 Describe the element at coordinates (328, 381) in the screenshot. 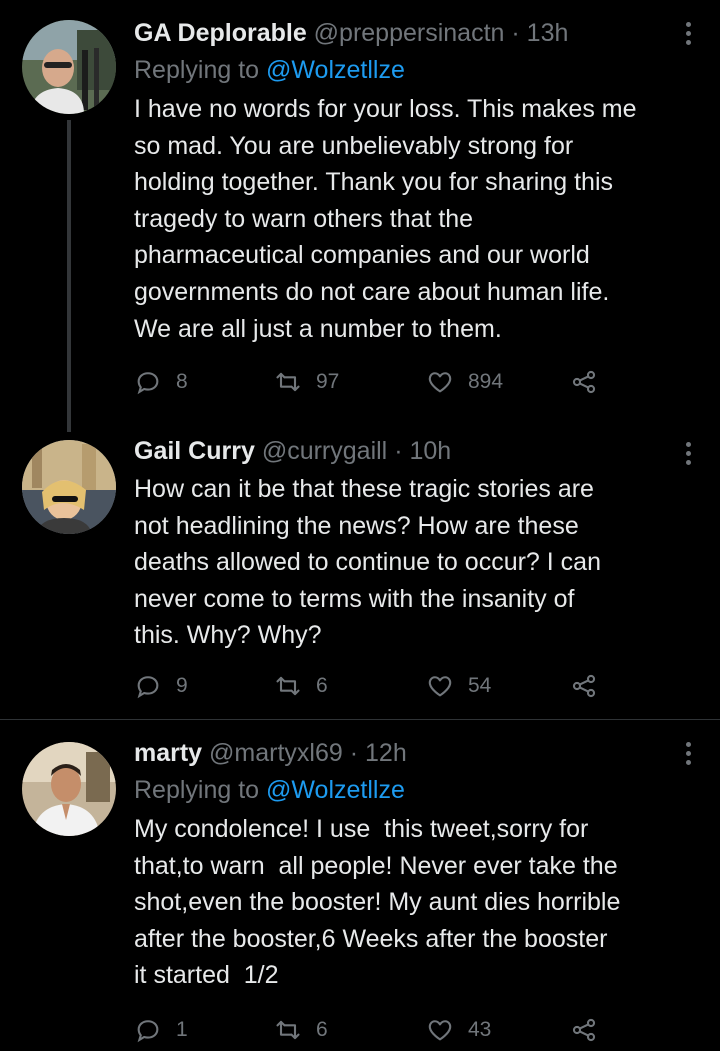

I see `retweet-count: 97` at that location.